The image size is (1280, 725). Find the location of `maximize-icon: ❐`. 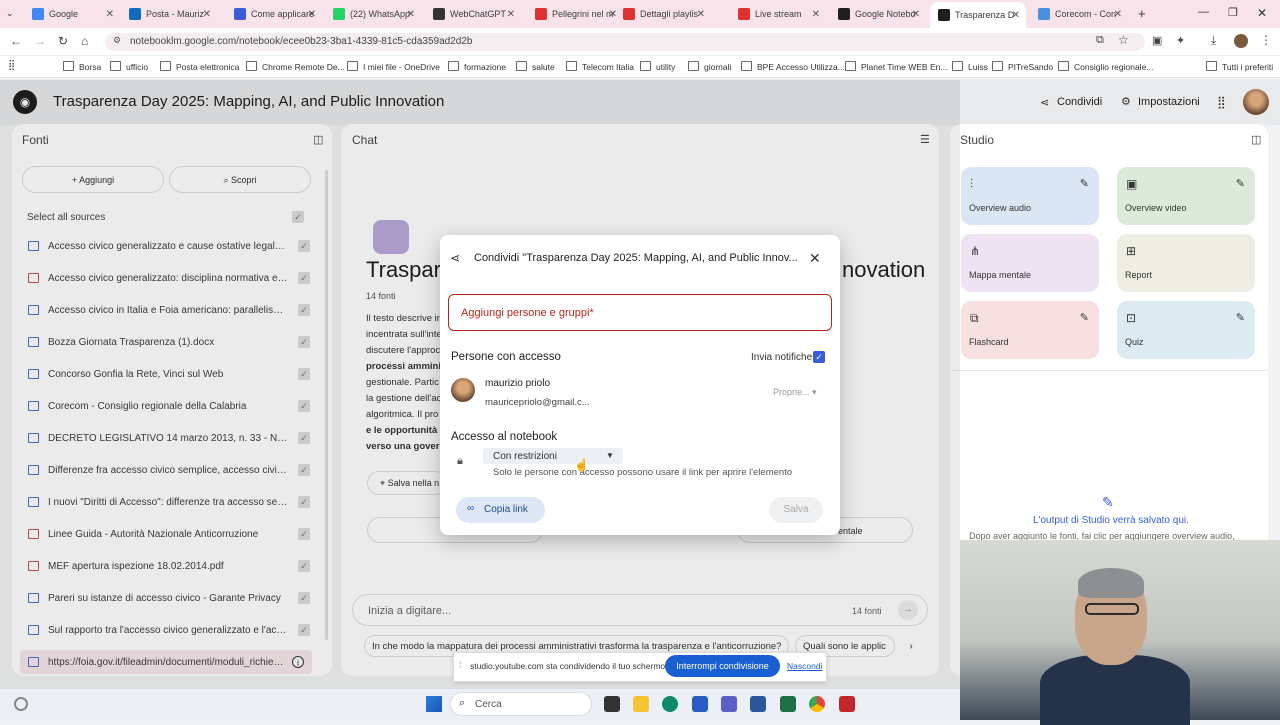

maximize-icon: ❐ is located at coordinates (1233, 12).